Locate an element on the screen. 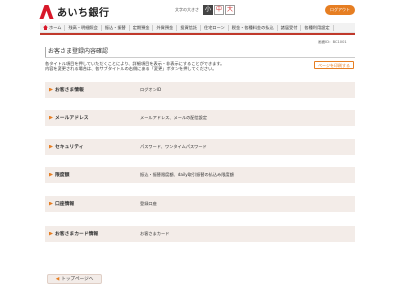  home-icon is located at coordinates (45, 27).